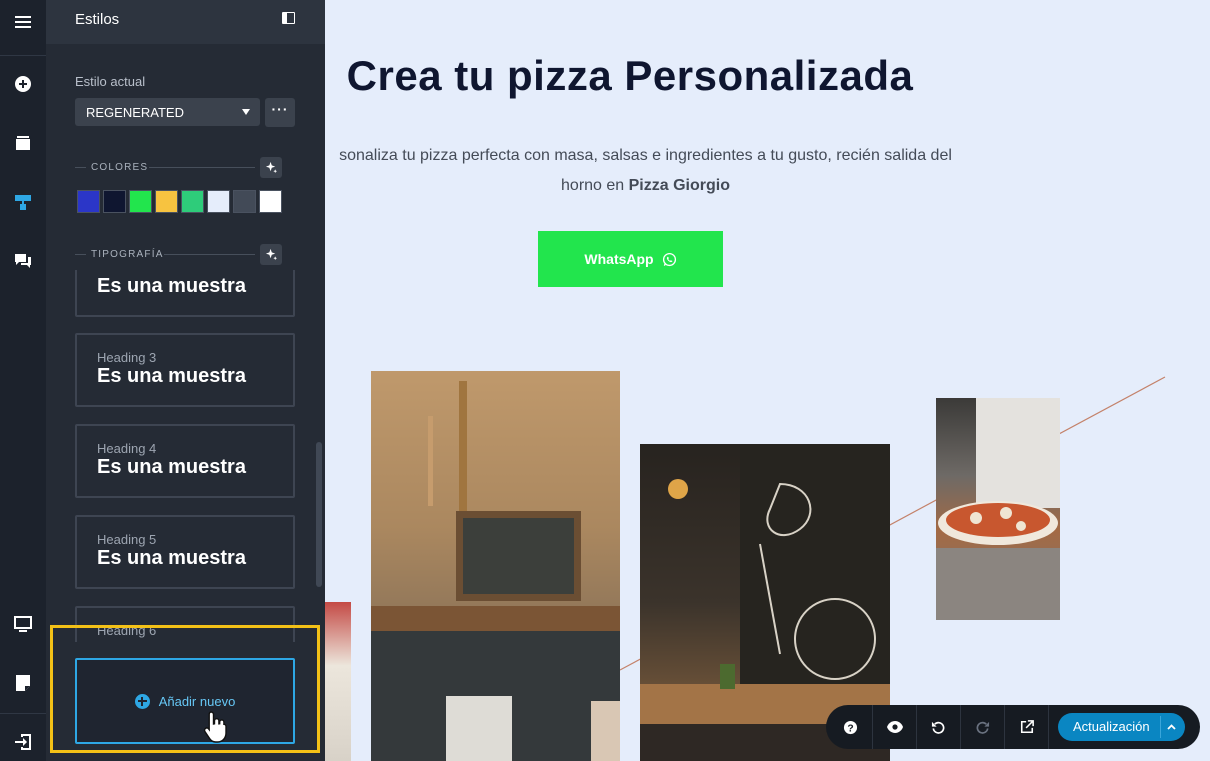 The width and height of the screenshot is (1210, 761). I want to click on pizza-chef-photo, so click(998, 509).